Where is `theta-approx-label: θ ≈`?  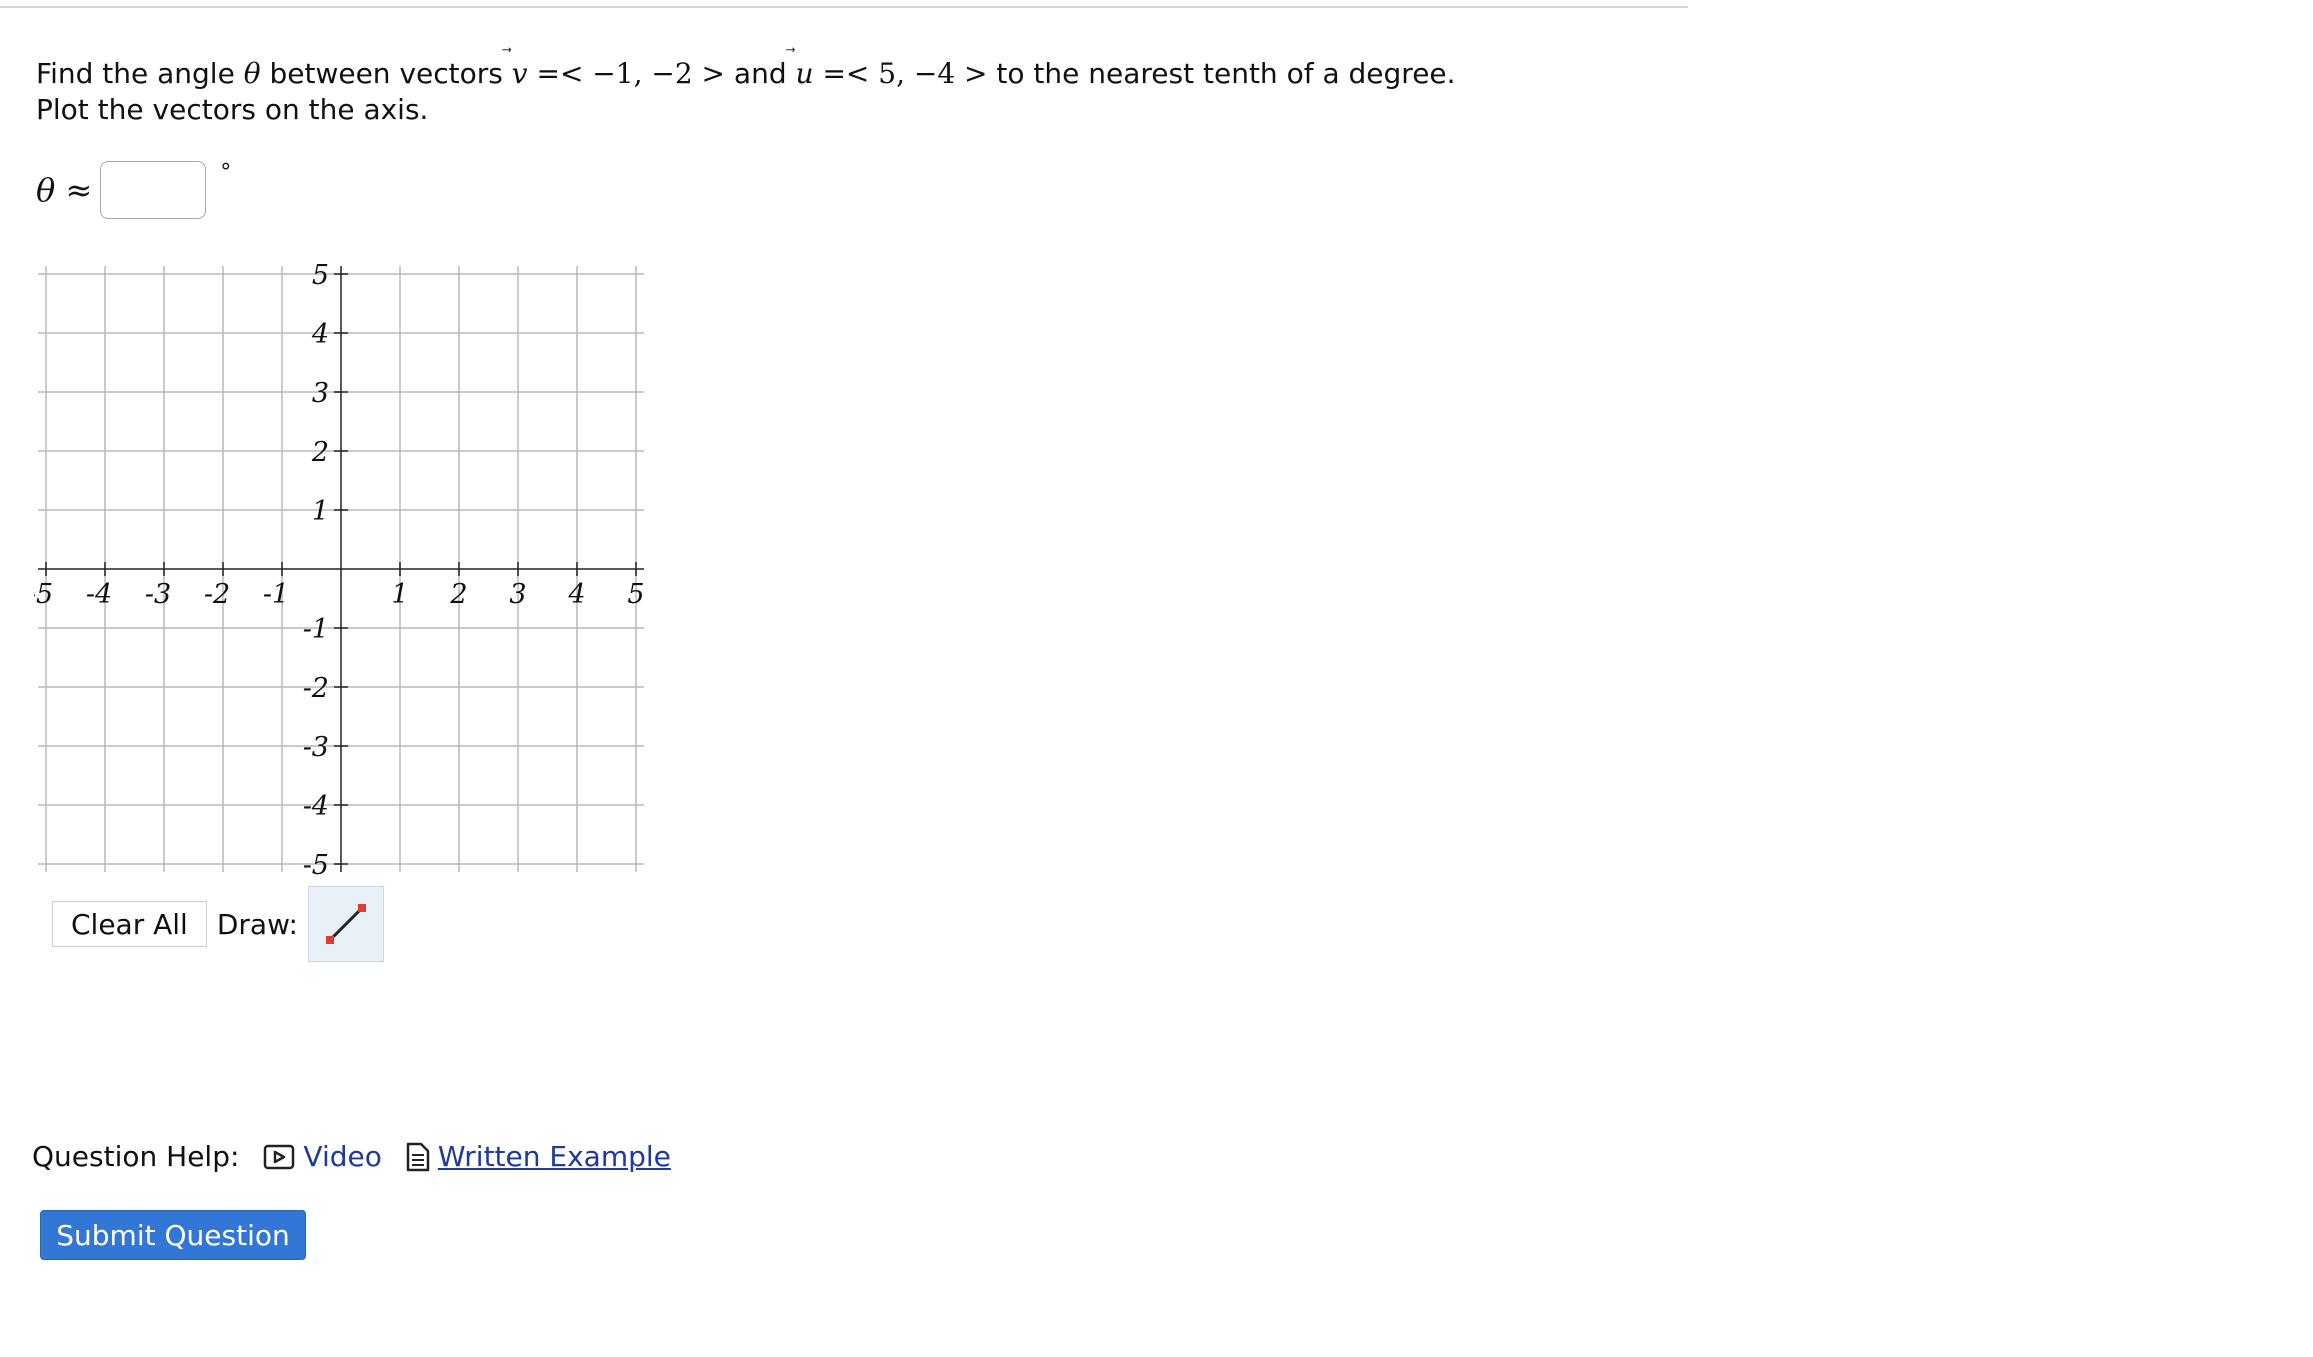 theta-approx-label: θ ≈ is located at coordinates (64, 190).